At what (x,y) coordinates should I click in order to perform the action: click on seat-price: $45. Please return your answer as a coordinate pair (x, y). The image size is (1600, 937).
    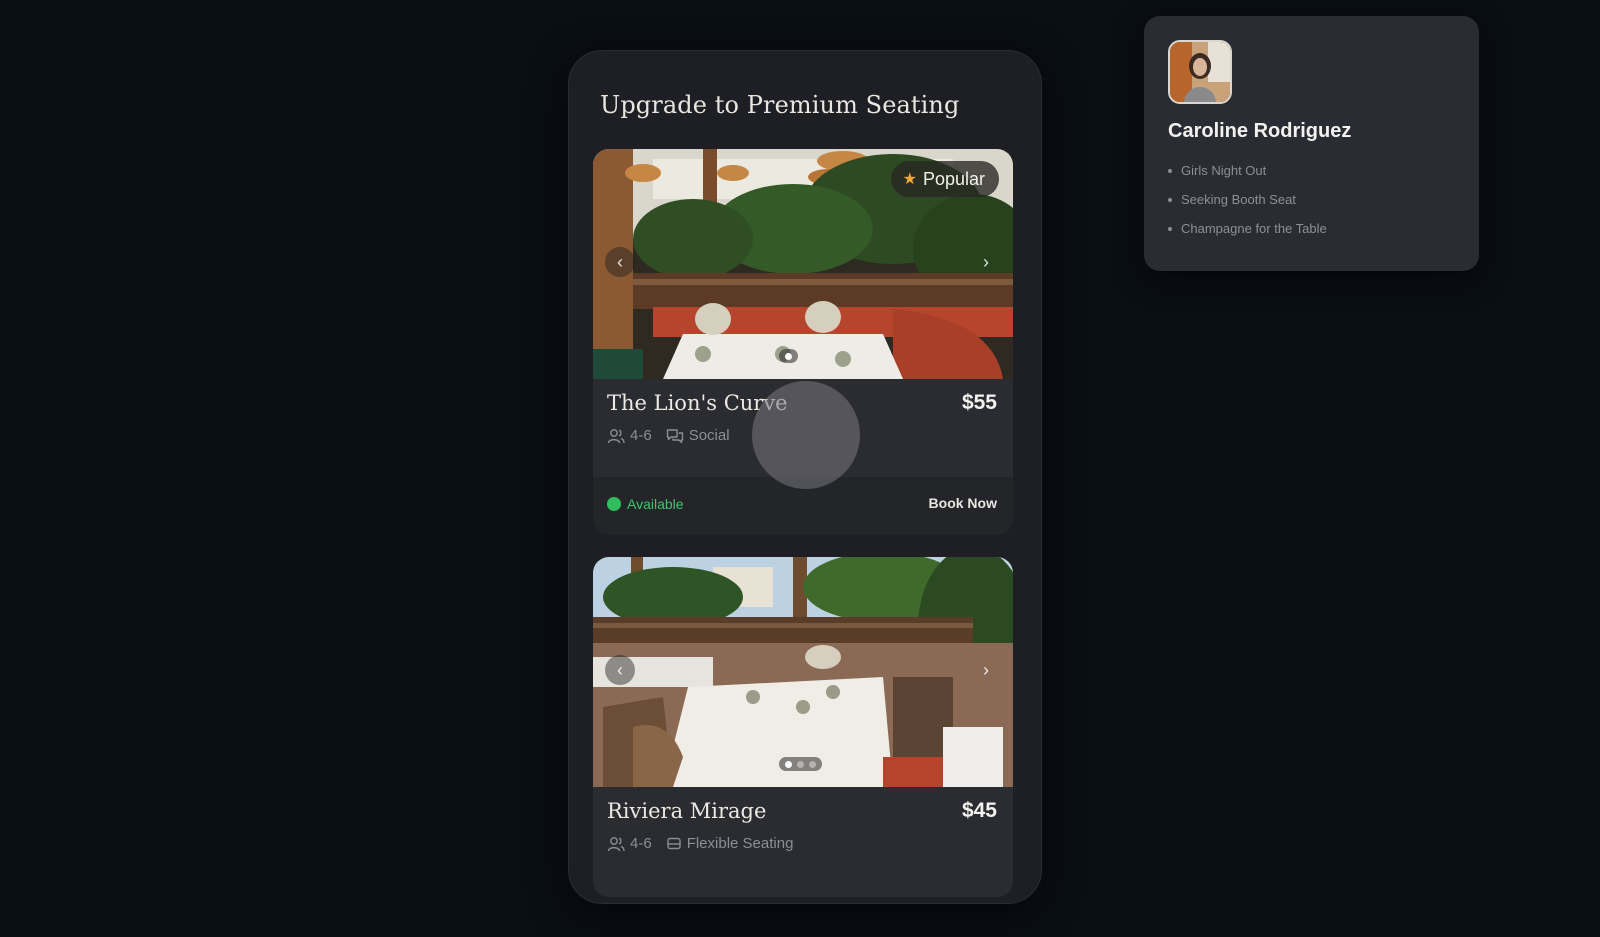
    Looking at the image, I should click on (979, 810).